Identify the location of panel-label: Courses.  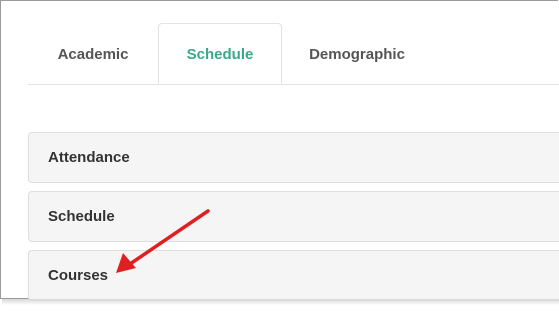
(78, 275).